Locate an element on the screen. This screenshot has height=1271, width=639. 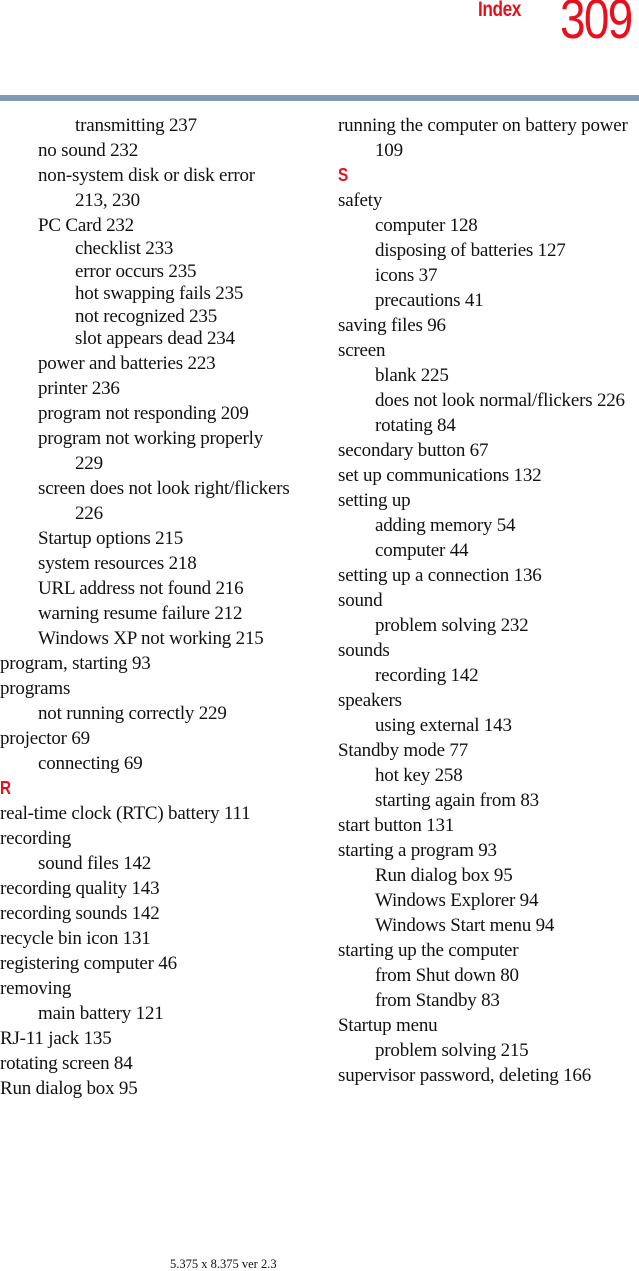
index-subentry: blank 225 is located at coordinates (412, 375).